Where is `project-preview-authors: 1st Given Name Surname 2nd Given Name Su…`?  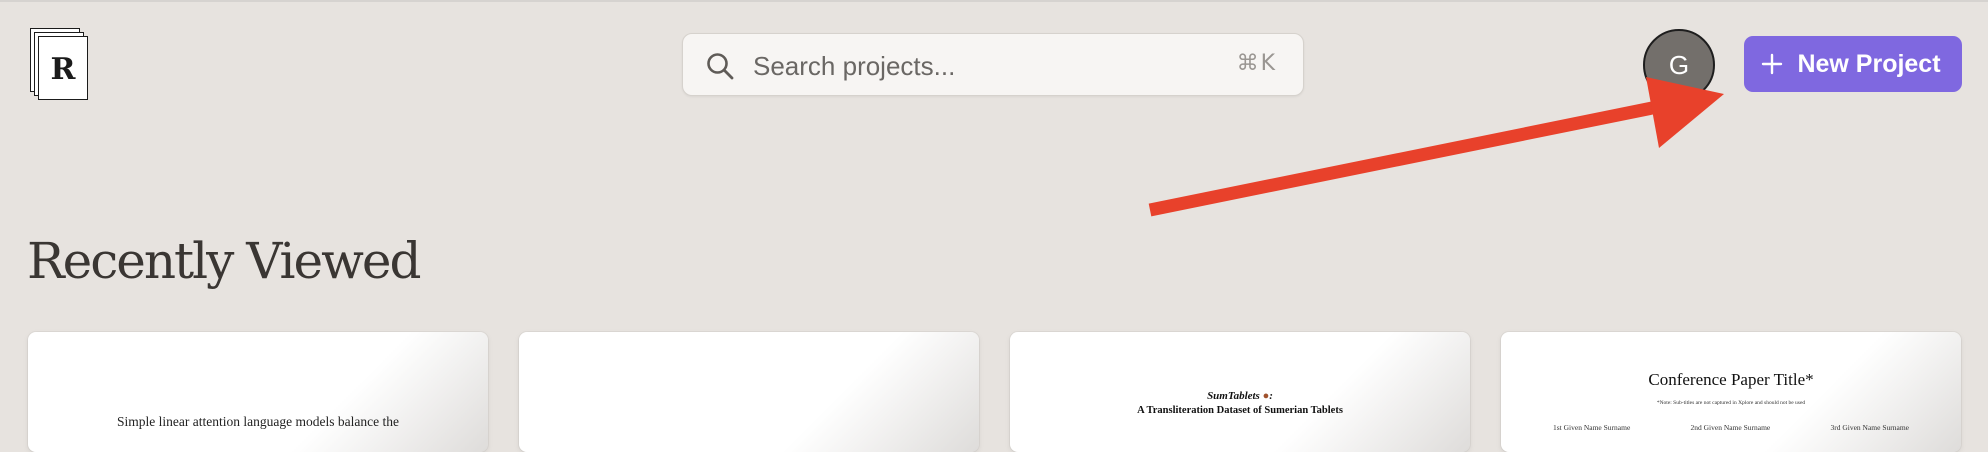
project-preview-authors: 1st Given Name Surname 2nd Given Name Su… is located at coordinates (1731, 427).